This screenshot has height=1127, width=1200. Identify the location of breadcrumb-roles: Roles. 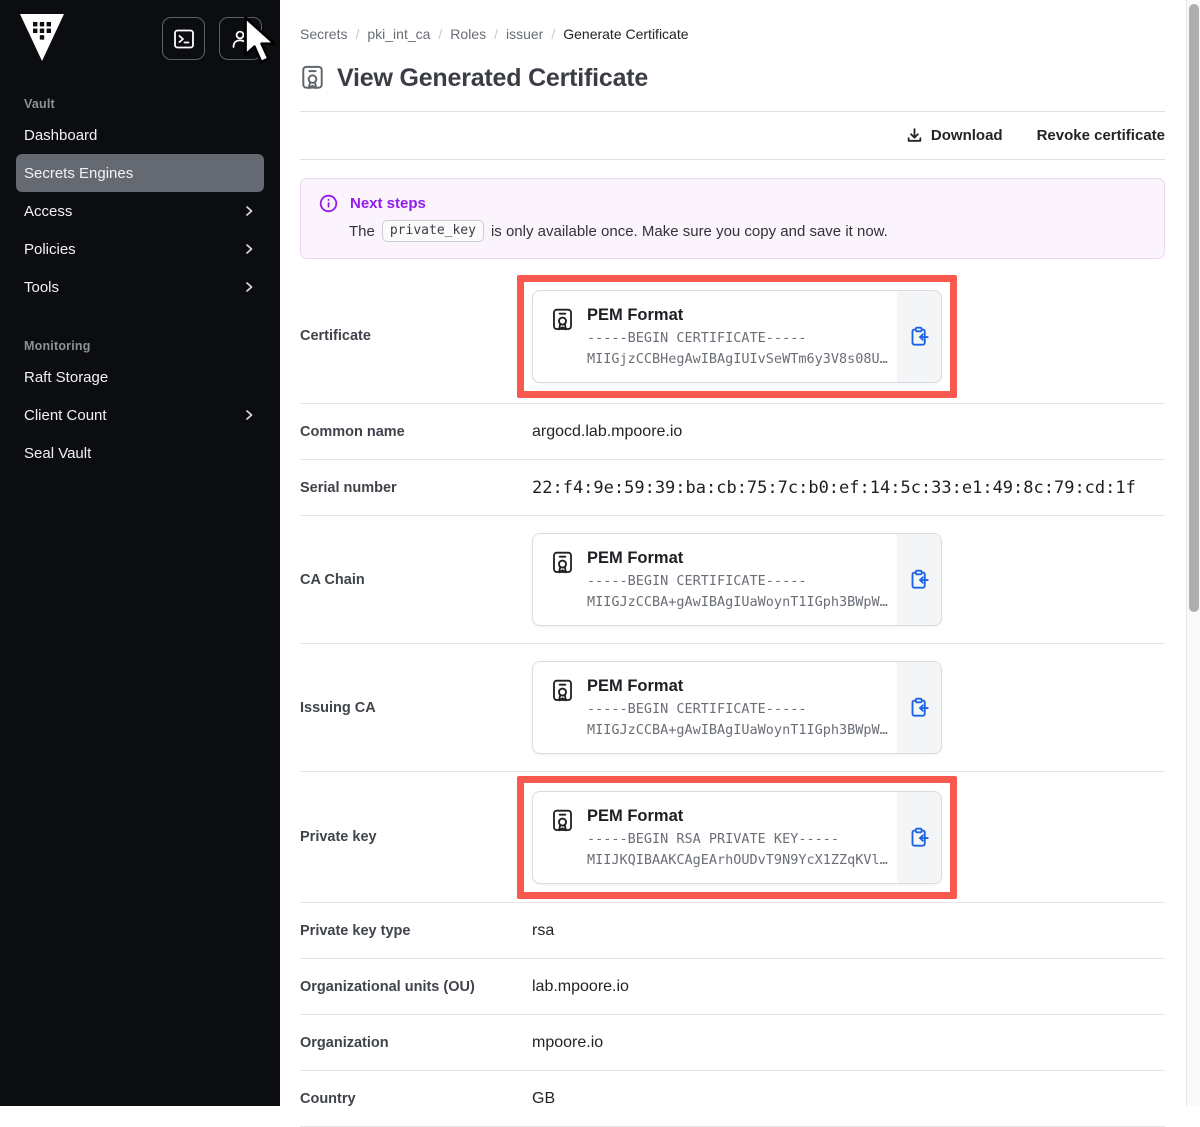
(468, 34).